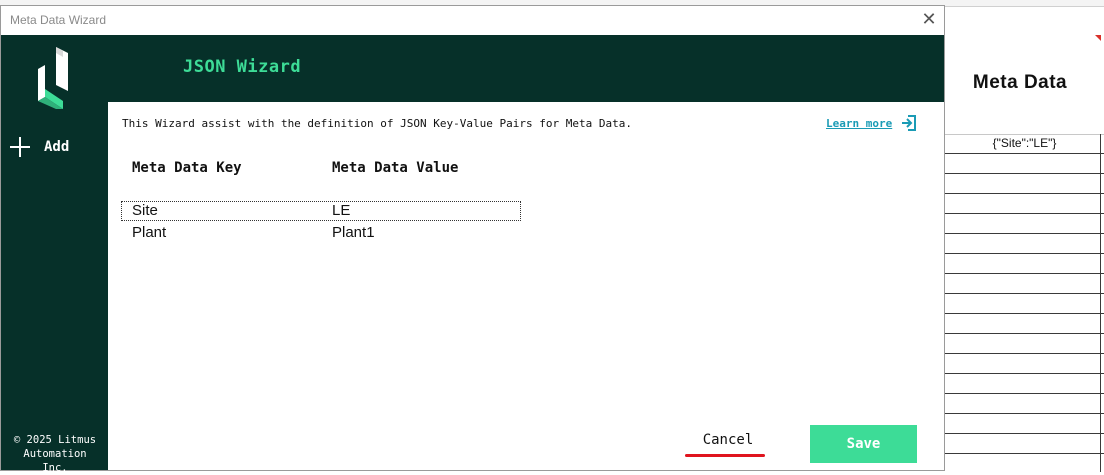 This screenshot has height=475, width=1104. Describe the element at coordinates (53, 78) in the screenshot. I see `litmus-logo-icon` at that location.